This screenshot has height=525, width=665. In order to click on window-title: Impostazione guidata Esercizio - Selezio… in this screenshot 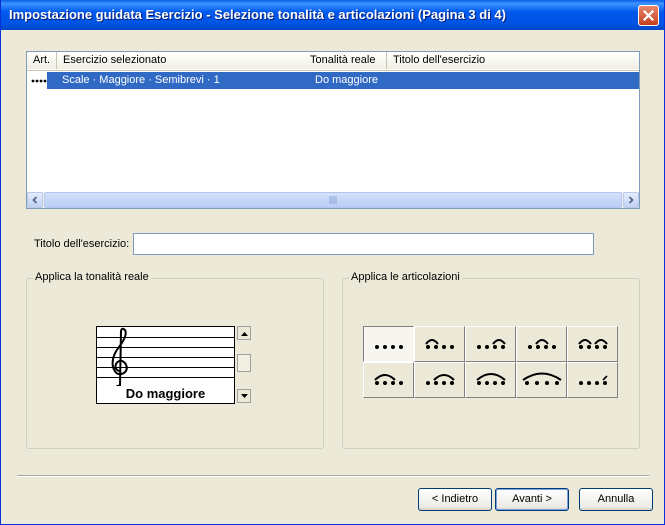, I will do `click(257, 14)`.